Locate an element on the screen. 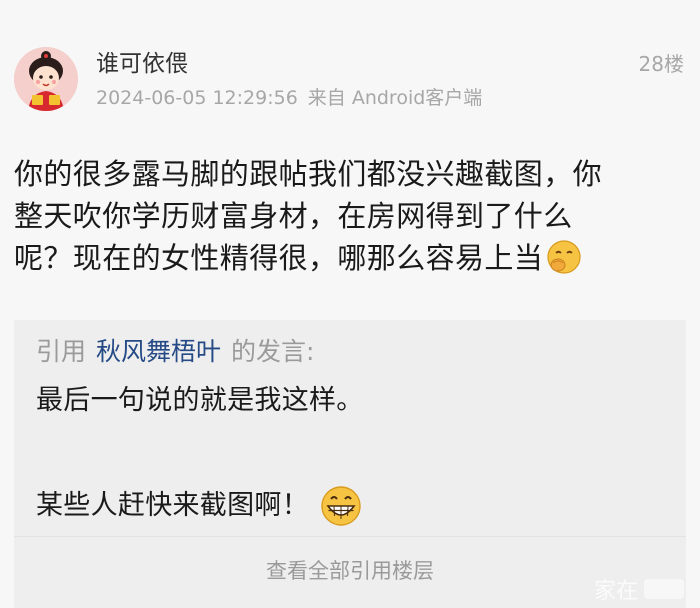 The image size is (700, 608). cartoon-avatar-icon is located at coordinates (46, 79).